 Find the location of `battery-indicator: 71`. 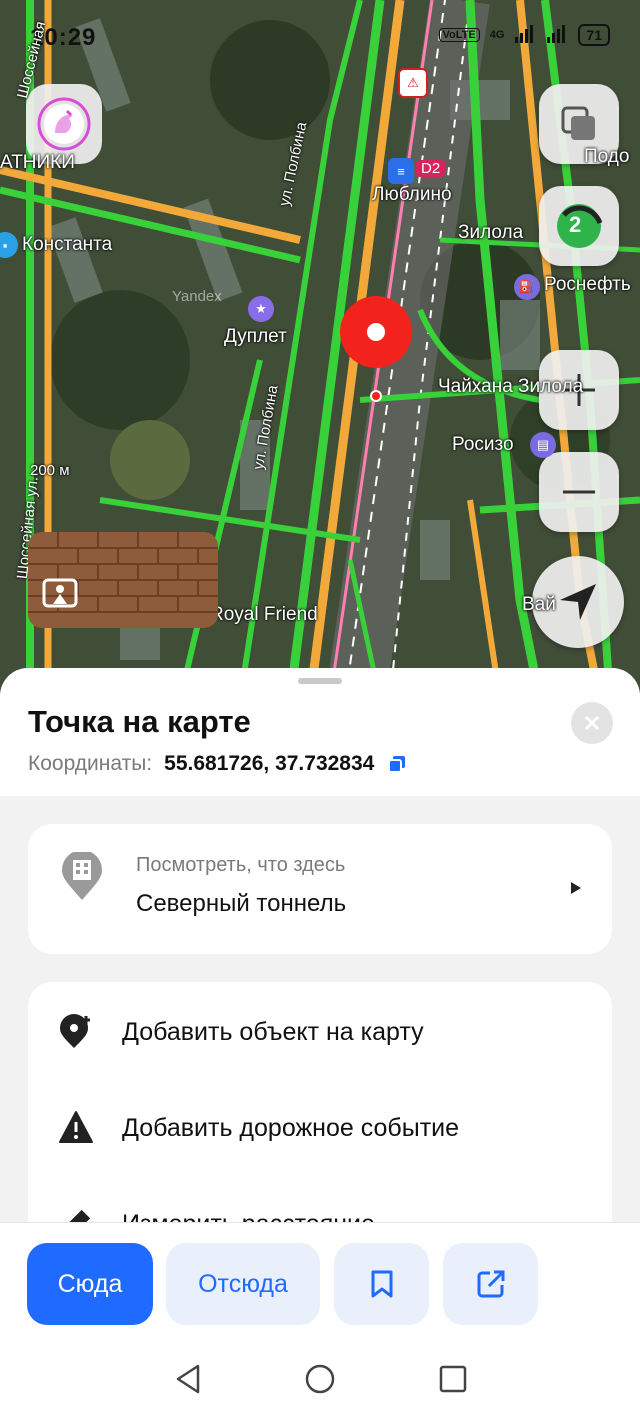

battery-indicator: 71 is located at coordinates (594, 35).